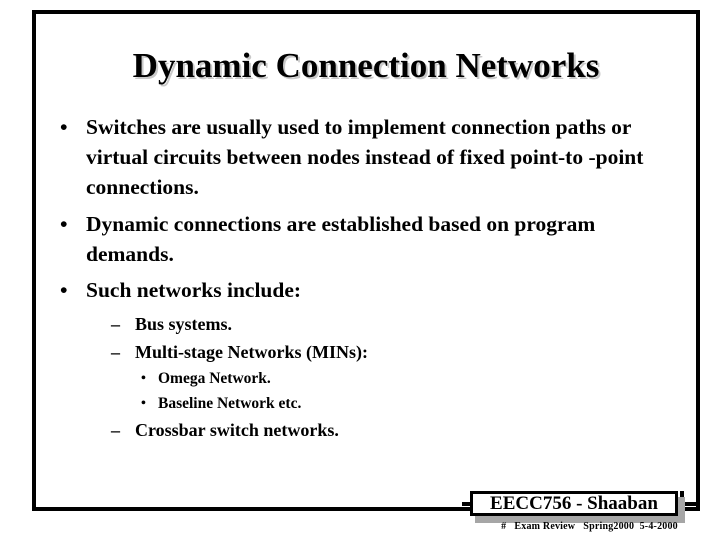  What do you see at coordinates (214, 378) in the screenshot?
I see `list-item-label: Omega Network.` at bounding box center [214, 378].